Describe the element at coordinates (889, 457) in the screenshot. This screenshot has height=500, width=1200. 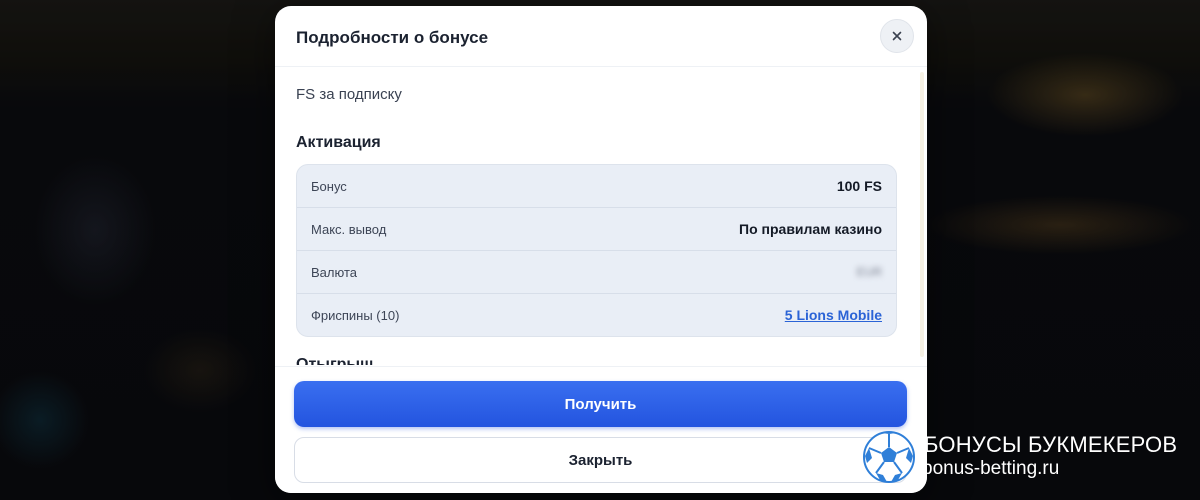
I see `soccer-ball-icon` at that location.